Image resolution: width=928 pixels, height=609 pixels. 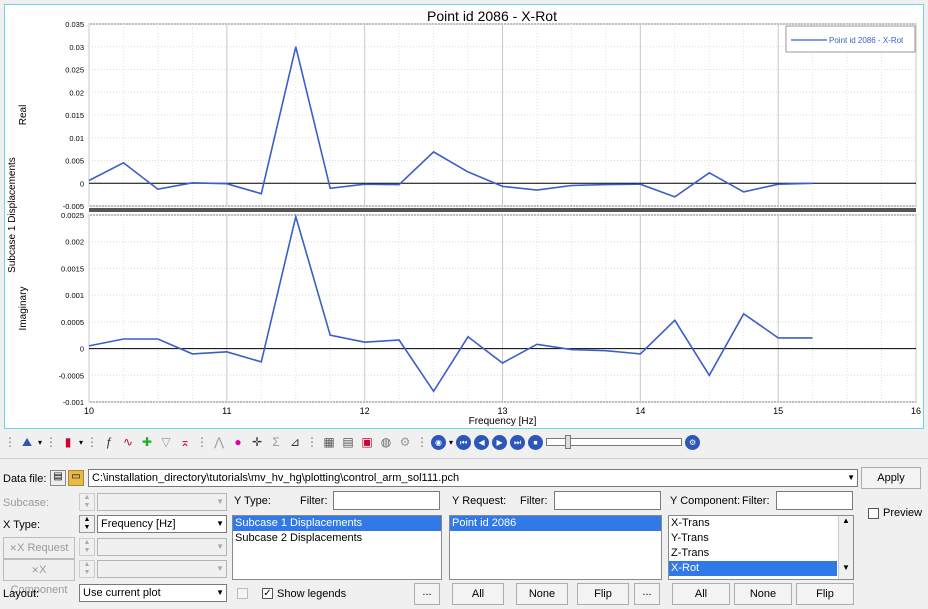 I want to click on y-tick-label: 0.03, so click(x=76, y=47).